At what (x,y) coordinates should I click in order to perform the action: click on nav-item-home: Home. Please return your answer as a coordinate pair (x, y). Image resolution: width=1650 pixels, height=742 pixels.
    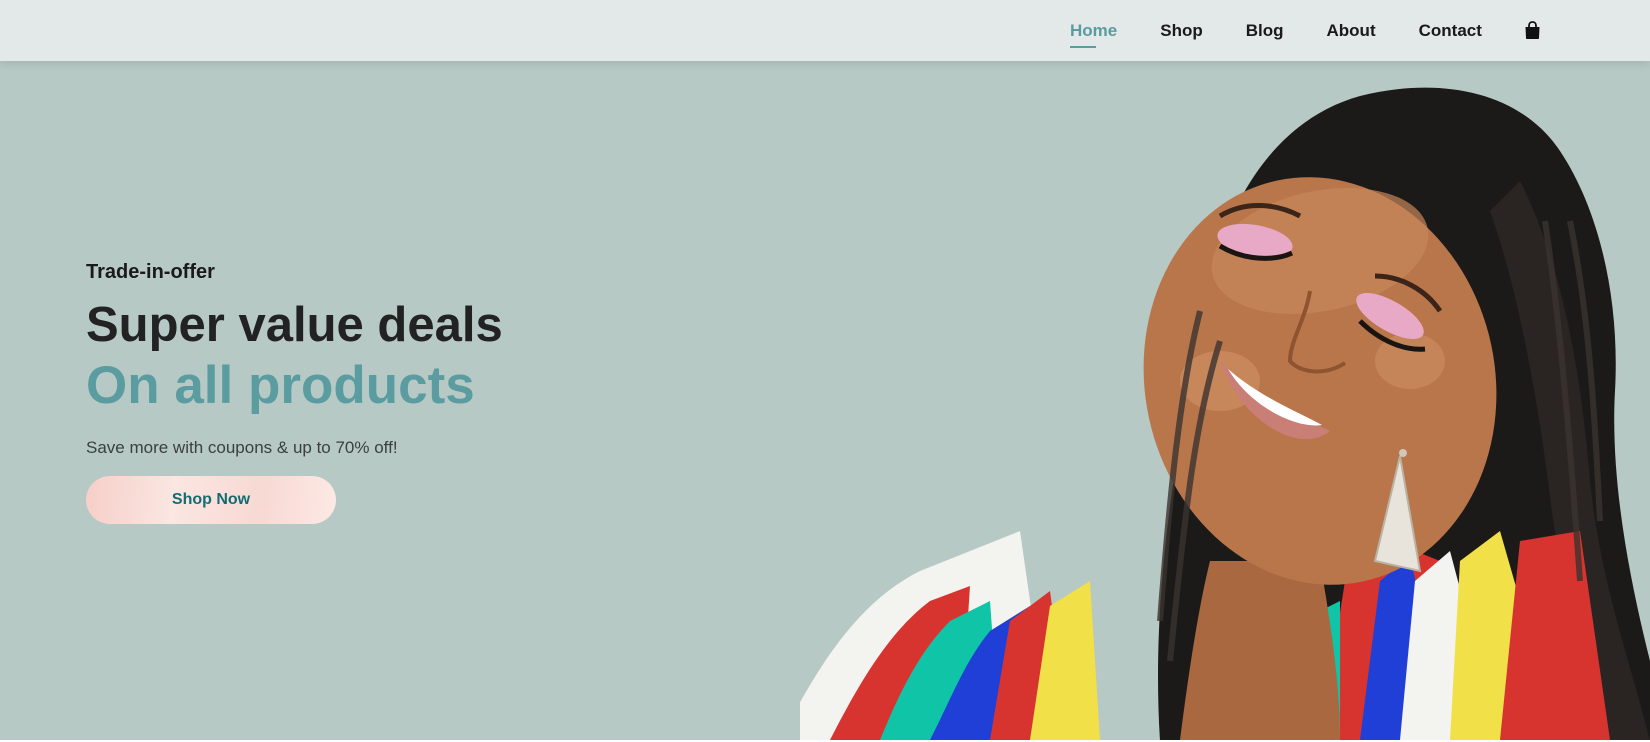
    Looking at the image, I should click on (1094, 34).